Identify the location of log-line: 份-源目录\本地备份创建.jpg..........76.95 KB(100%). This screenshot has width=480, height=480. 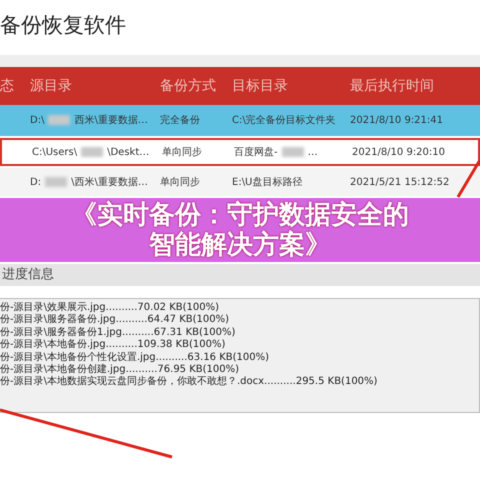
(120, 370).